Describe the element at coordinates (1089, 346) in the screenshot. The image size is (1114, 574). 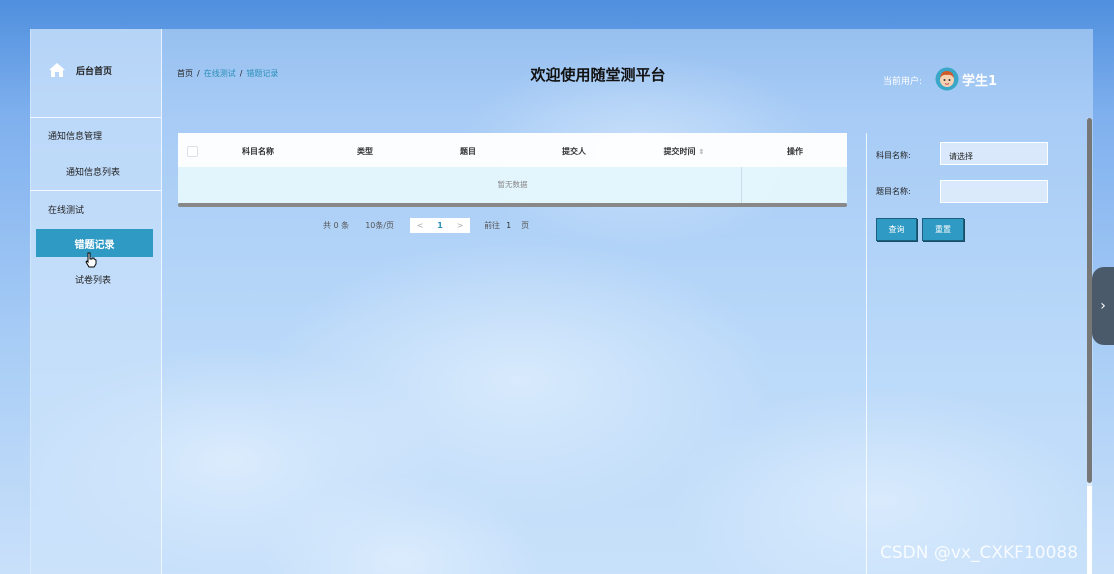
I see `page-scrollbar` at that location.